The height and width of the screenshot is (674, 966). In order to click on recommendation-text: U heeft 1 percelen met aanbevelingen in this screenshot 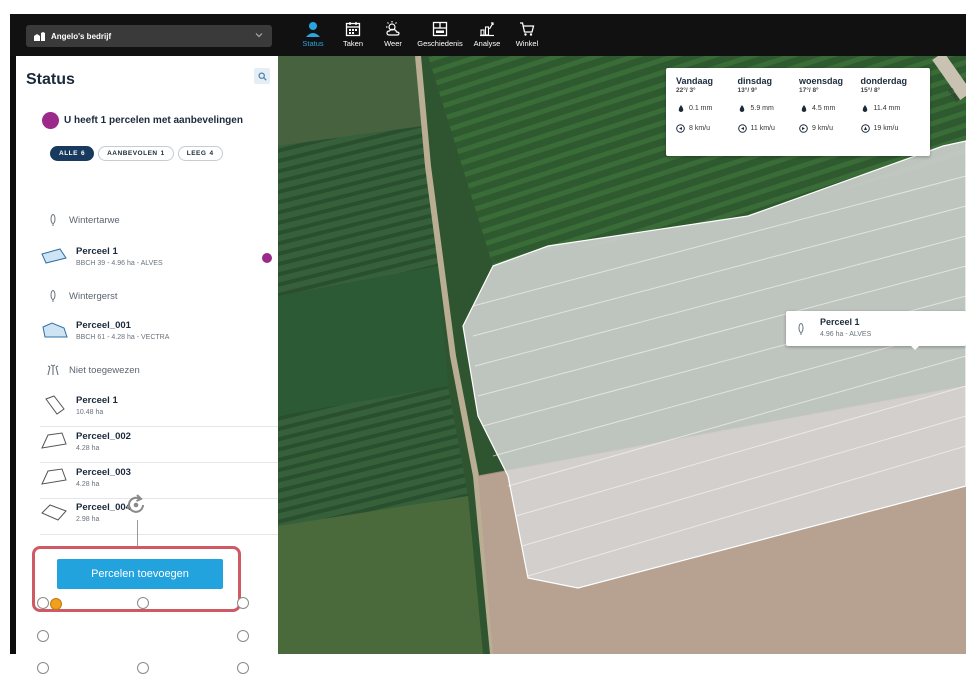, I will do `click(153, 120)`.